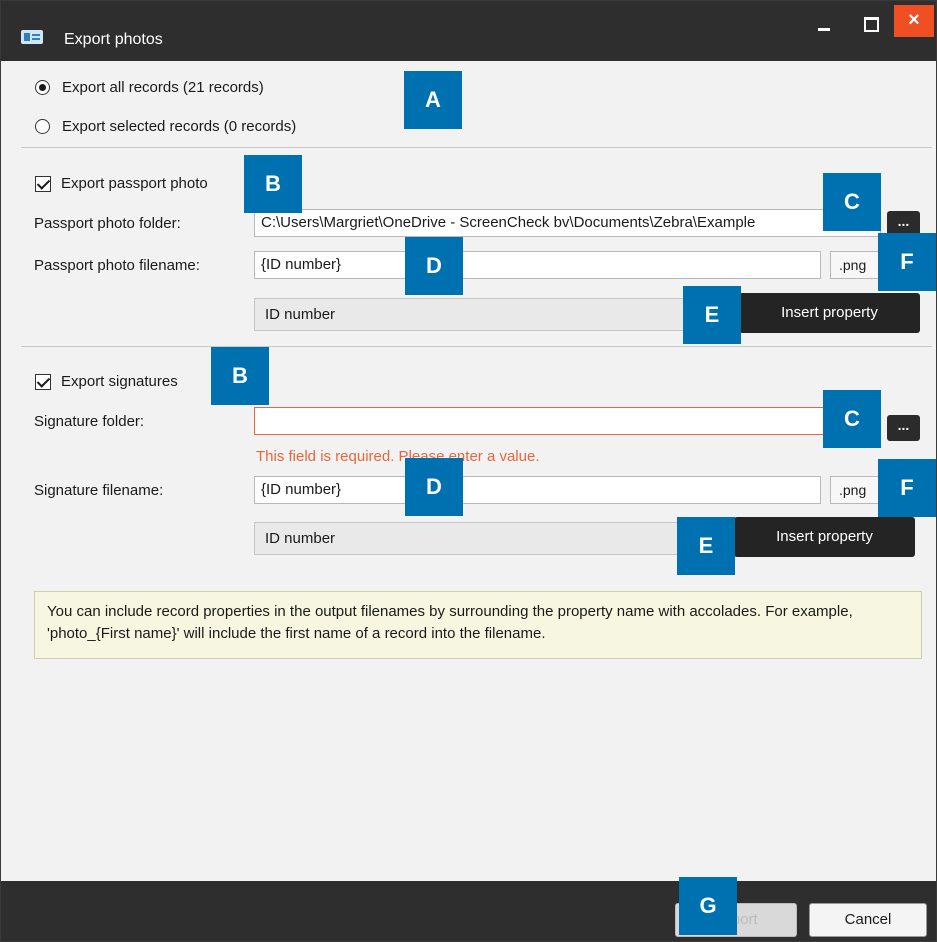 This screenshot has width=937, height=942. Describe the element at coordinates (855, 265) in the screenshot. I see `passport-extension: .png` at that location.